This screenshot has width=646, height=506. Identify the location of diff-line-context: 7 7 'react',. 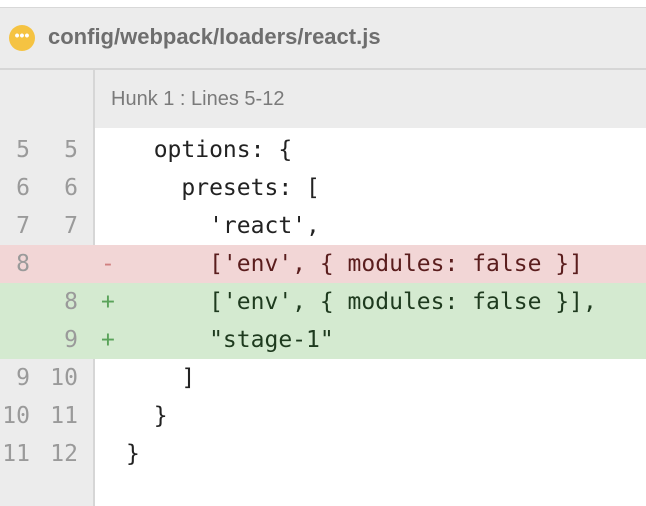
(323, 226).